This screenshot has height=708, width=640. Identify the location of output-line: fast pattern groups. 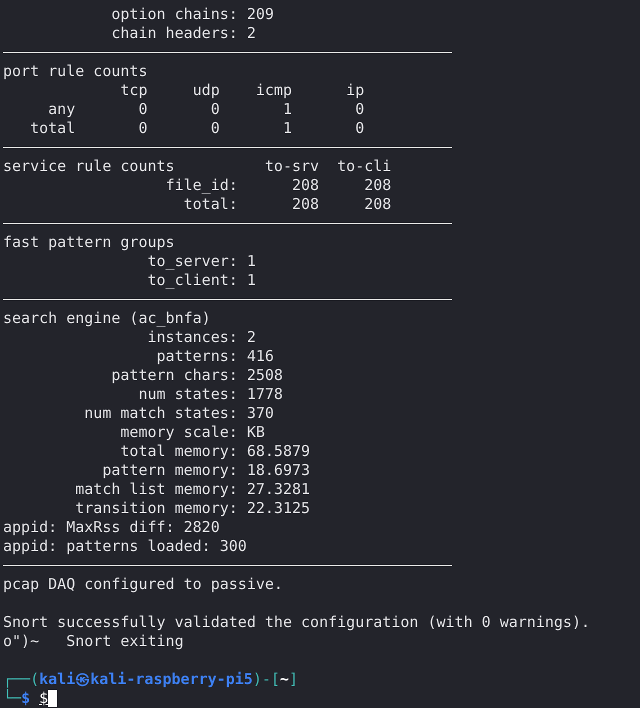
(89, 242).